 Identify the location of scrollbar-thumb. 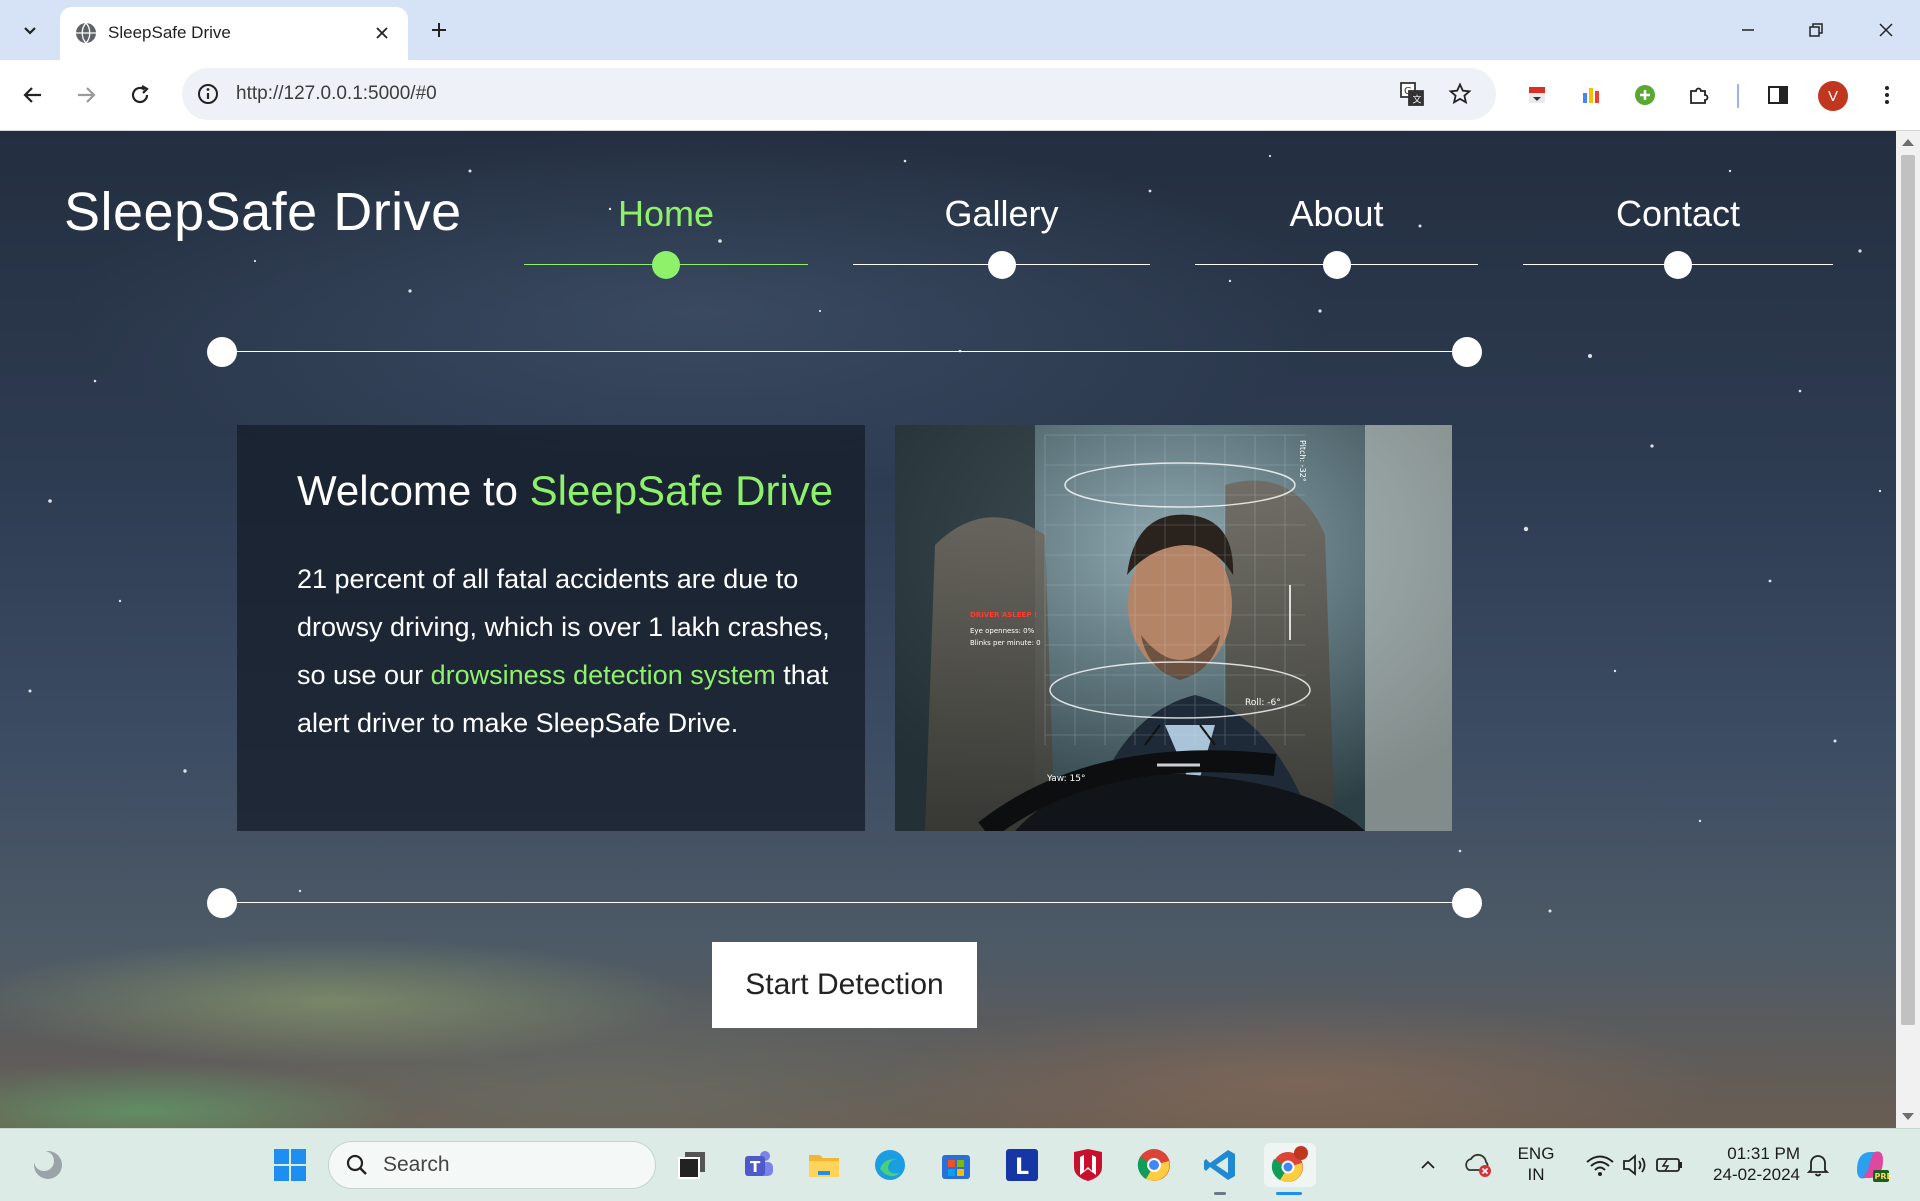
(1908, 590).